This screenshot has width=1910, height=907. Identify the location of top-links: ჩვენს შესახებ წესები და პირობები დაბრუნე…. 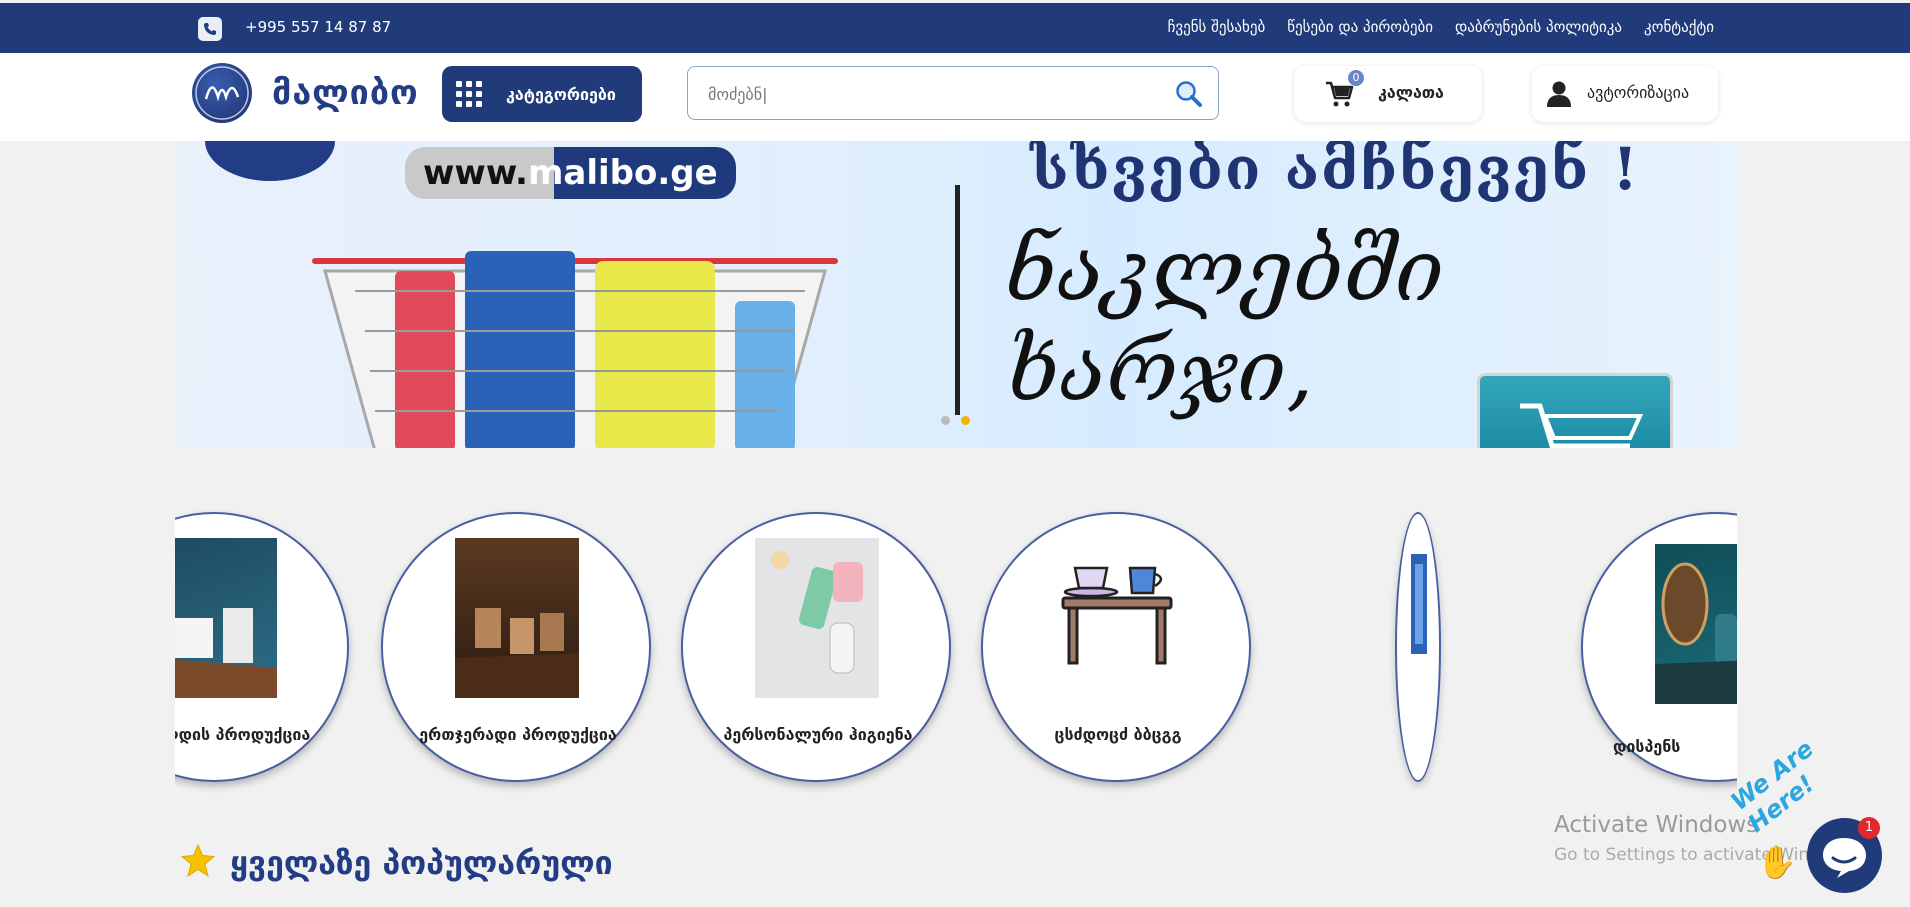
(1441, 27).